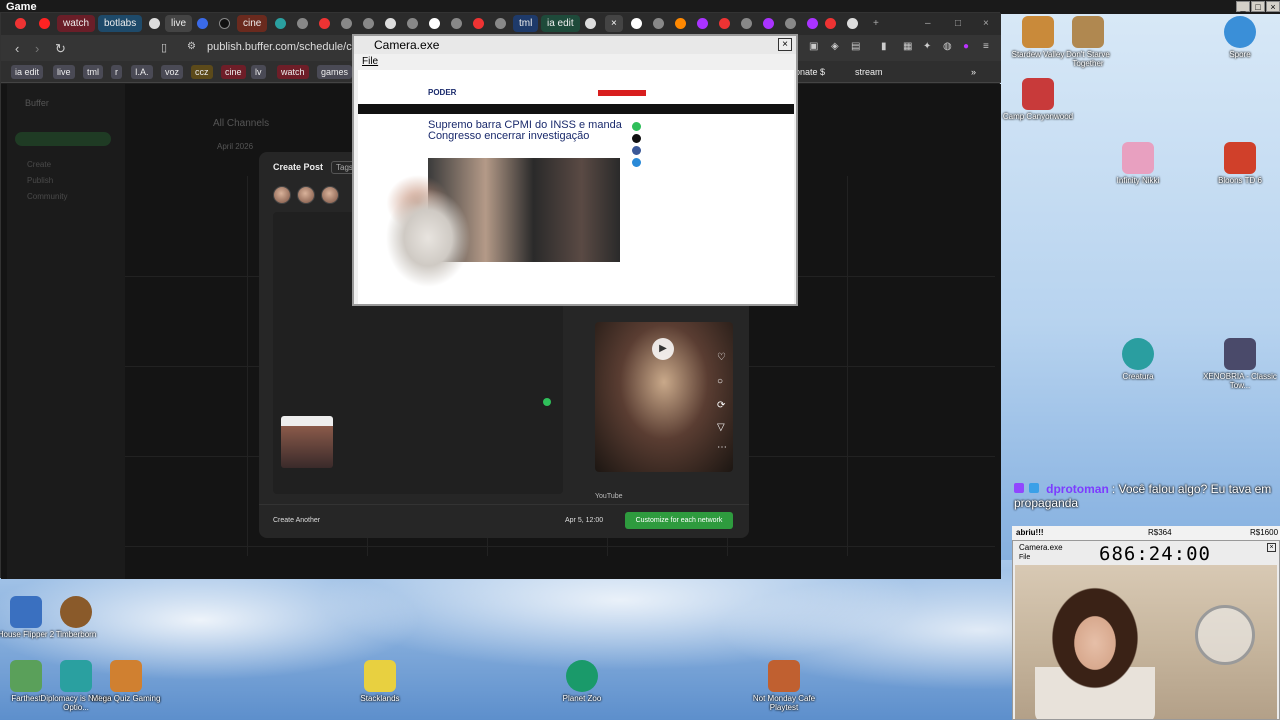 The width and height of the screenshot is (1280, 720). Describe the element at coordinates (876, 23) in the screenshot. I see `new-tab-icon: +` at that location.